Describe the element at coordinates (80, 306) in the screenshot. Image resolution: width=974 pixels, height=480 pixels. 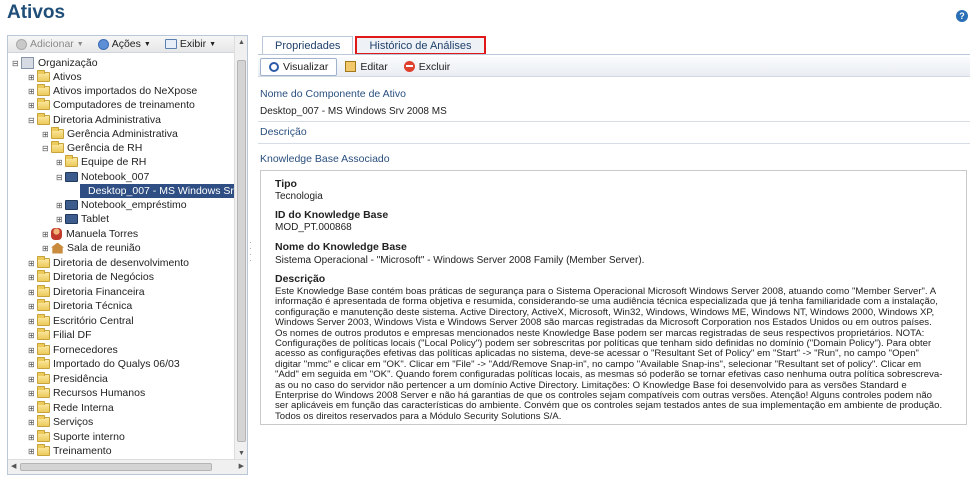
I see `tree-item: ⊞ Diretoria Técnica` at that location.